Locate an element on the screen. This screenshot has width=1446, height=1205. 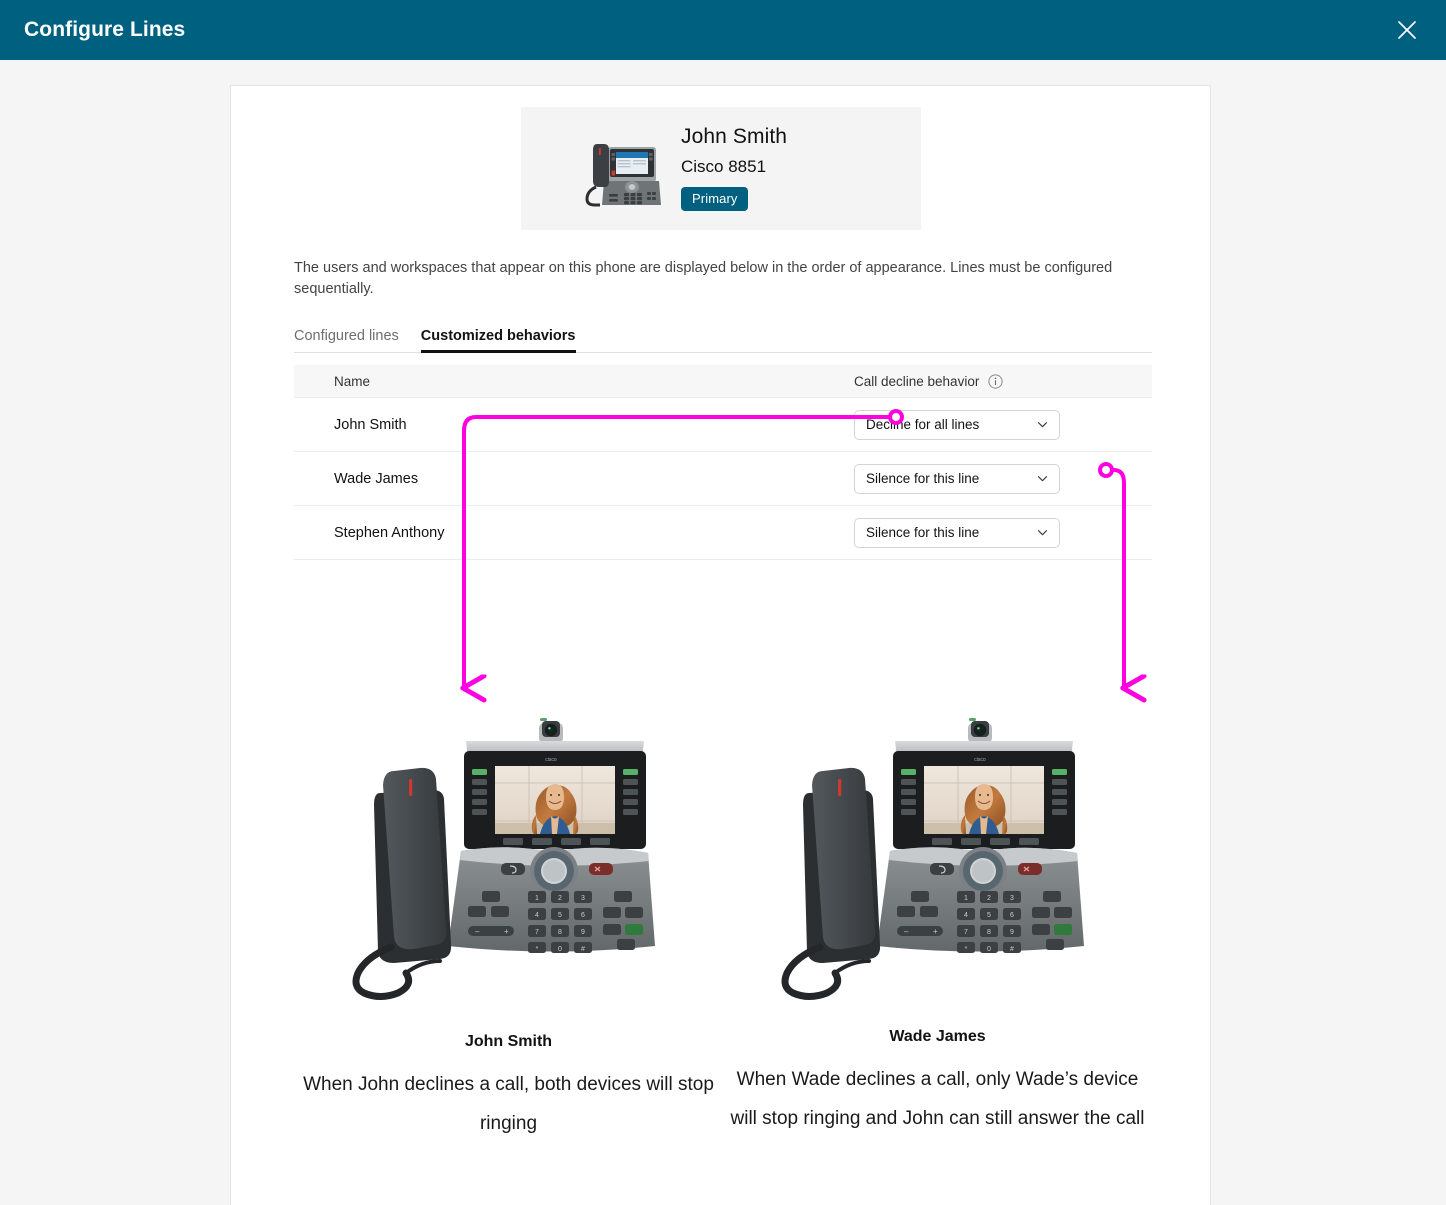
table-row: Stephen Anthony Silence for this line is located at coordinates (723, 533).